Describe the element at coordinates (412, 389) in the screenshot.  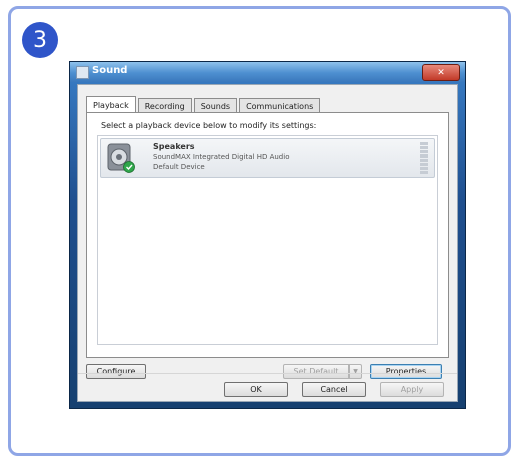
I see `apply-button: Apply` at that location.